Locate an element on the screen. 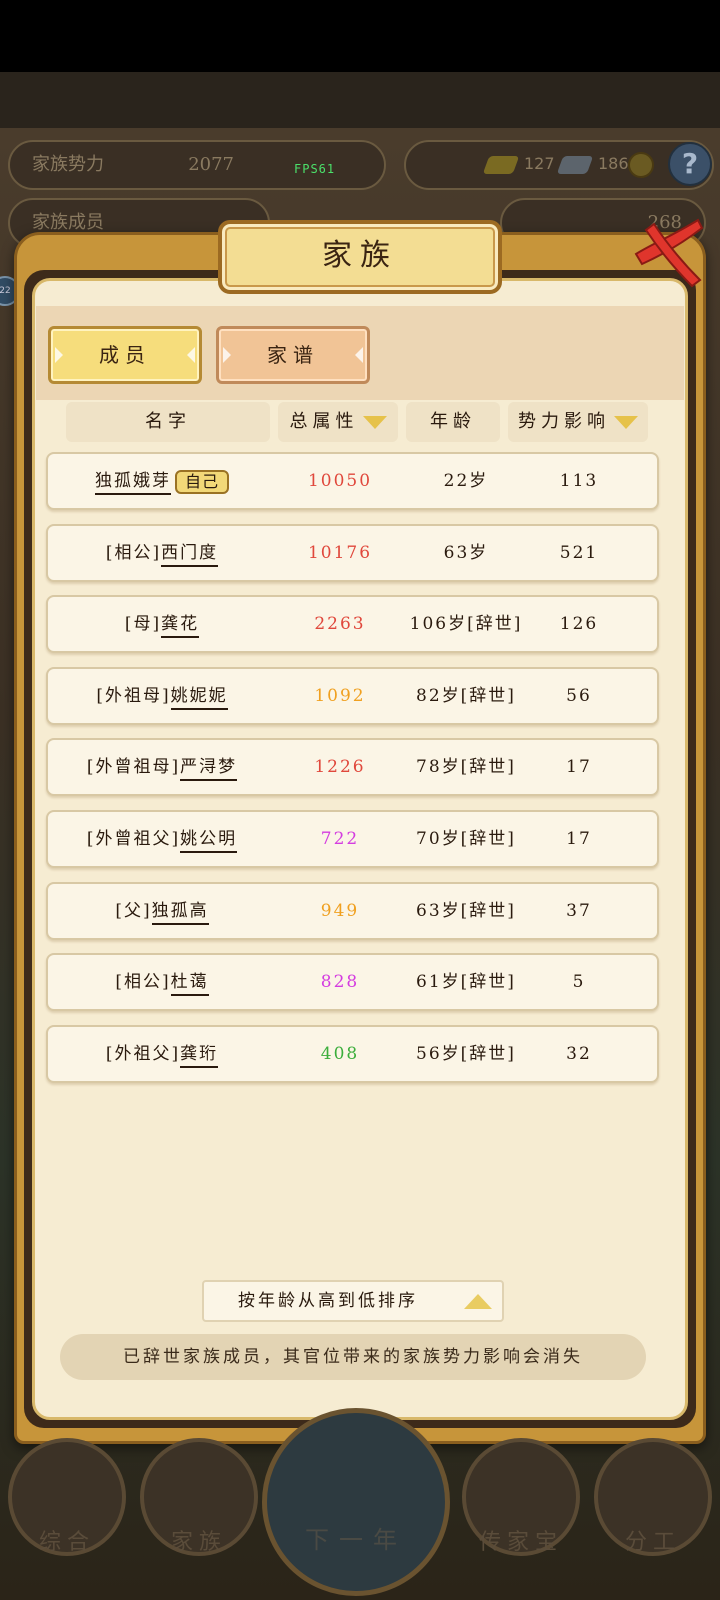 Image resolution: width=720 pixels, height=1600 pixels. member-row: [外祖父]龚珩 408 56岁[辞世] 32 is located at coordinates (352, 1054).